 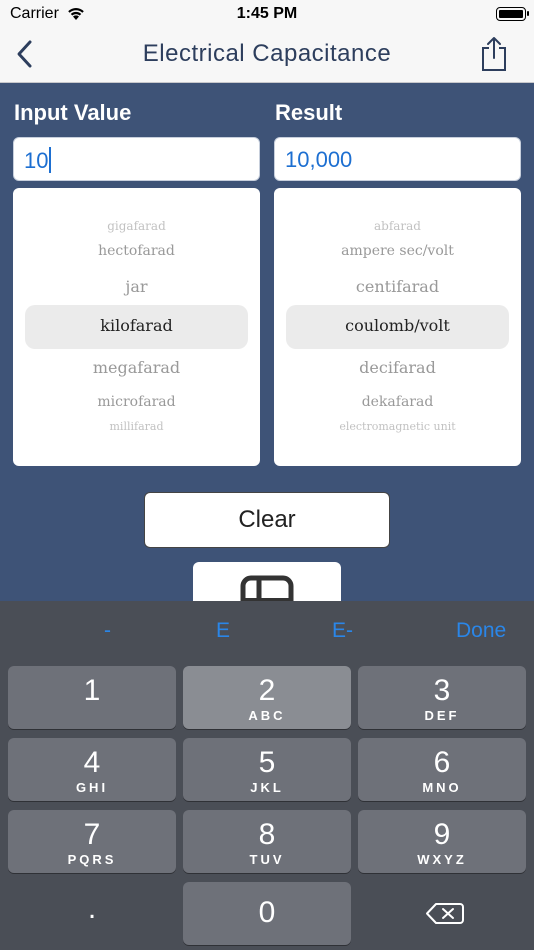 What do you see at coordinates (319, 159) in the screenshot?
I see `result-value-text: 10,000` at bounding box center [319, 159].